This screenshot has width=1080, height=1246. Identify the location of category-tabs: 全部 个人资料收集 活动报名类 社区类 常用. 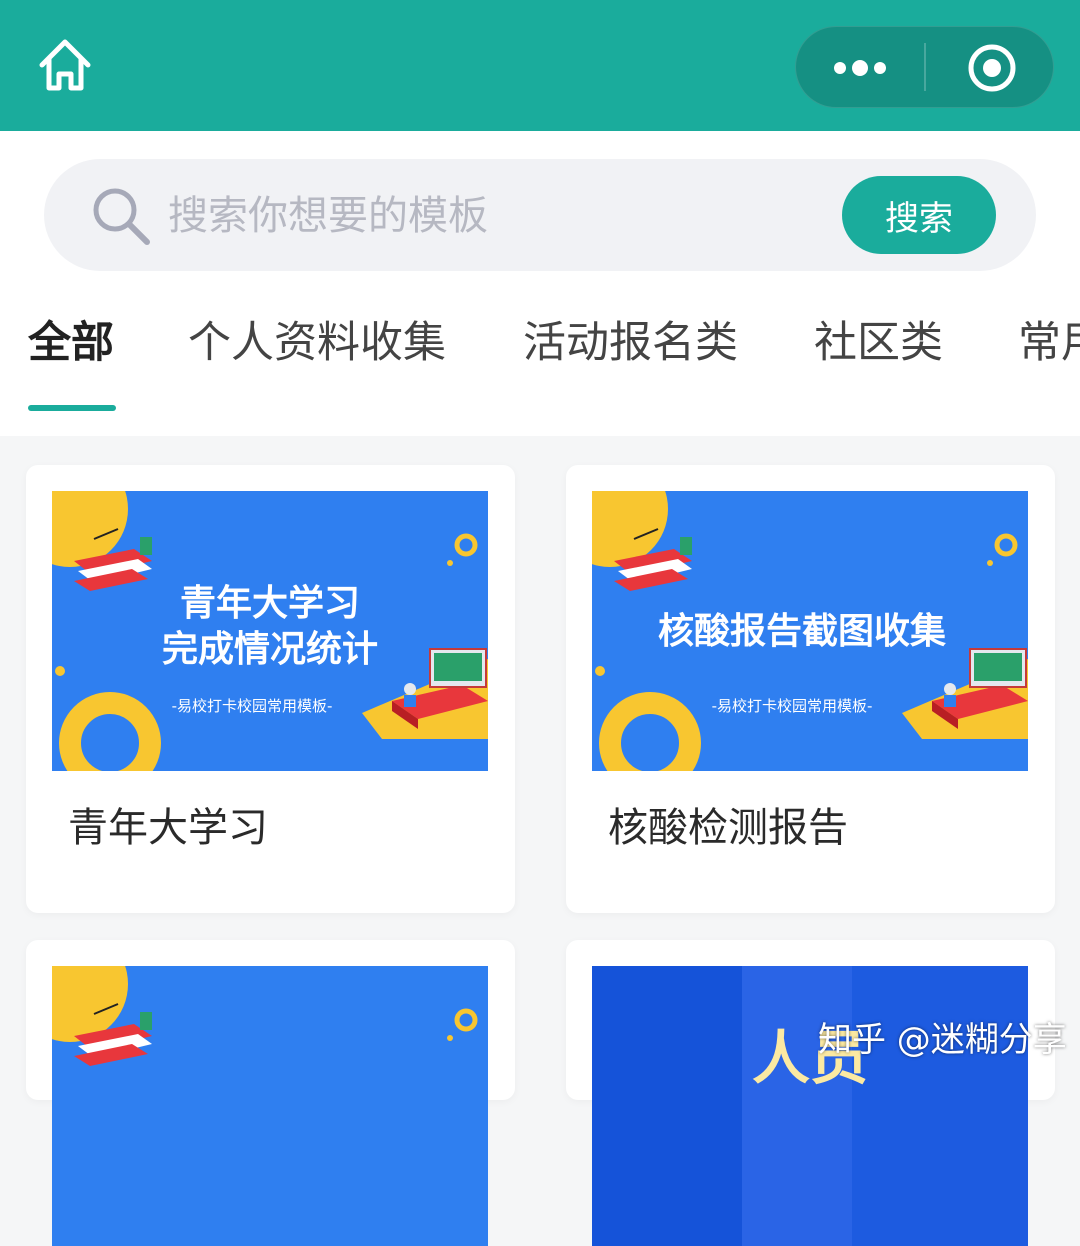
(540, 360).